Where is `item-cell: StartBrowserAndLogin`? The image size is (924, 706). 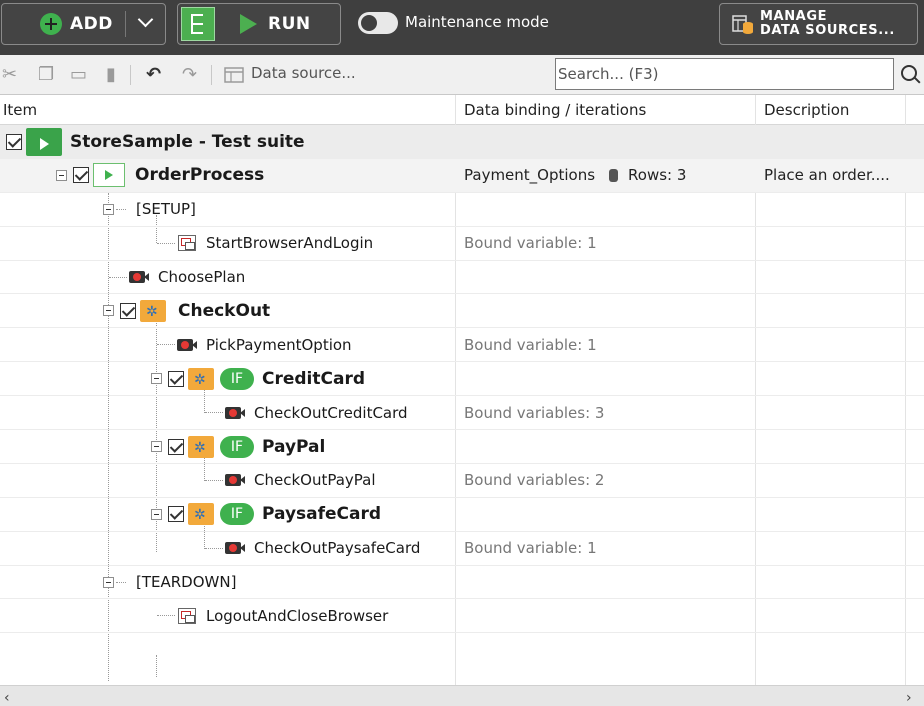 item-cell: StartBrowserAndLogin is located at coordinates (227, 243).